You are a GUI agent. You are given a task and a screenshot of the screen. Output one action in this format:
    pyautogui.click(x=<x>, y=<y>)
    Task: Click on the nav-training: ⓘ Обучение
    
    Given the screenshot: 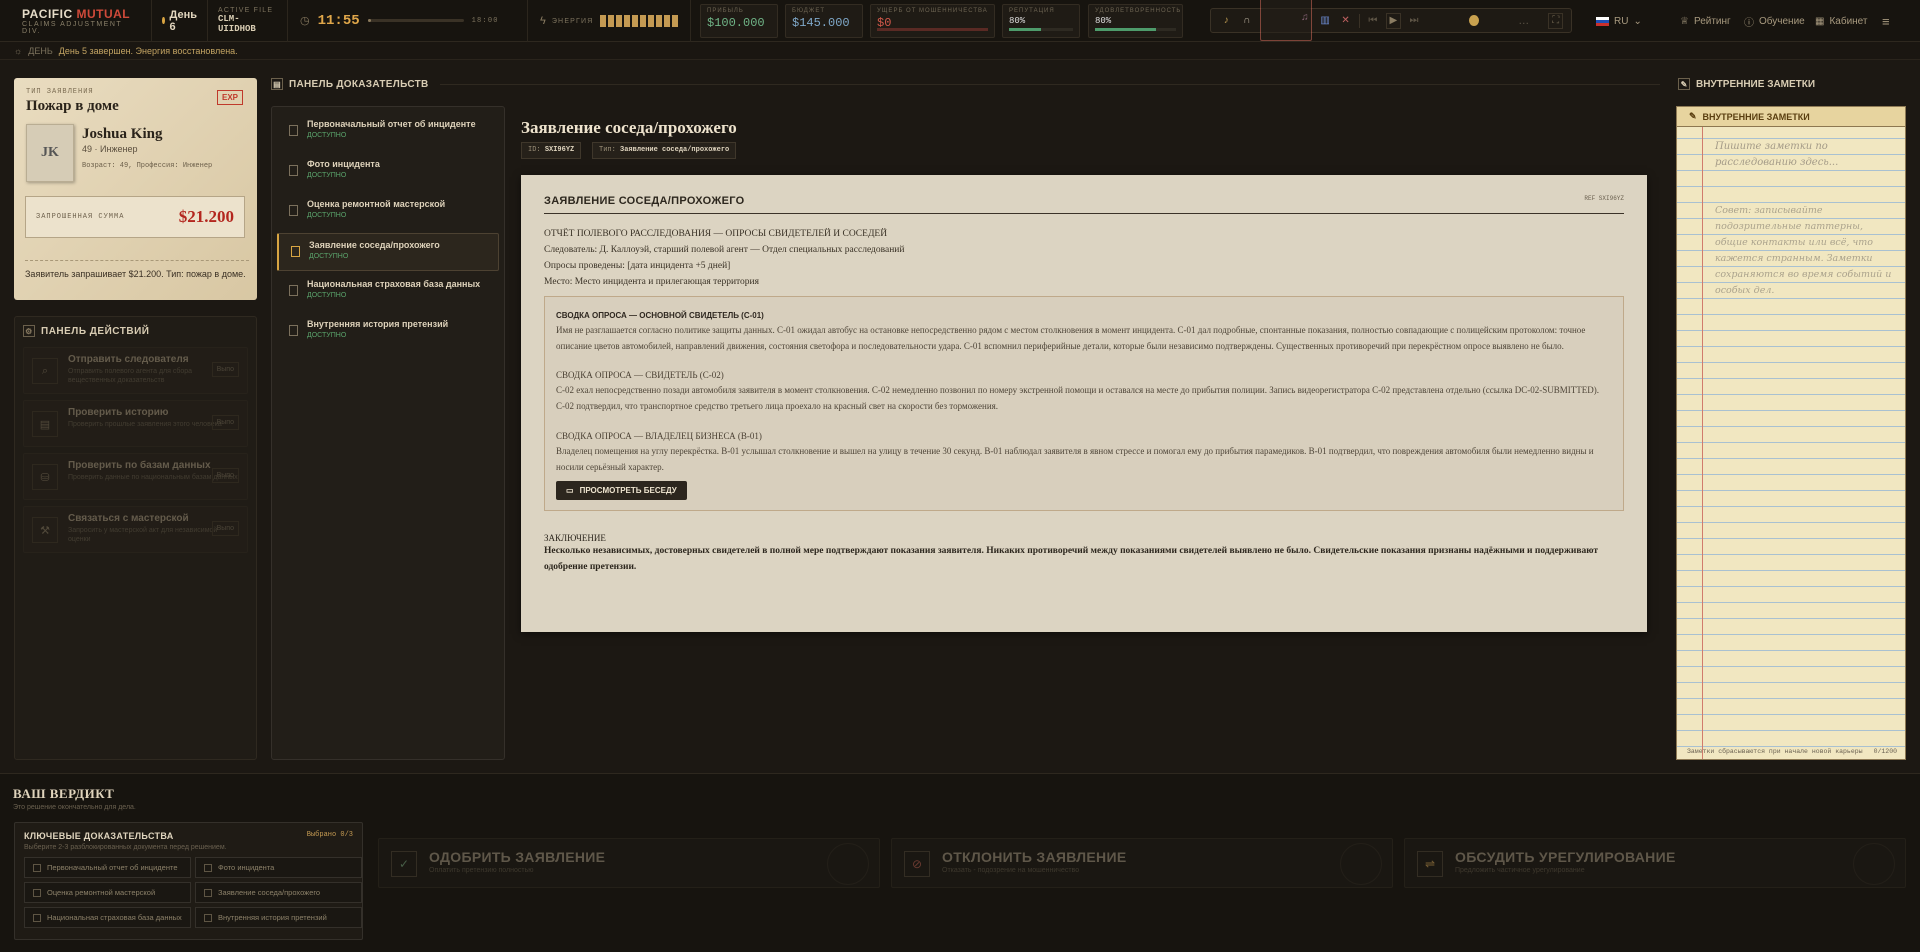 What is the action you would take?
    pyautogui.click(x=1774, y=21)
    